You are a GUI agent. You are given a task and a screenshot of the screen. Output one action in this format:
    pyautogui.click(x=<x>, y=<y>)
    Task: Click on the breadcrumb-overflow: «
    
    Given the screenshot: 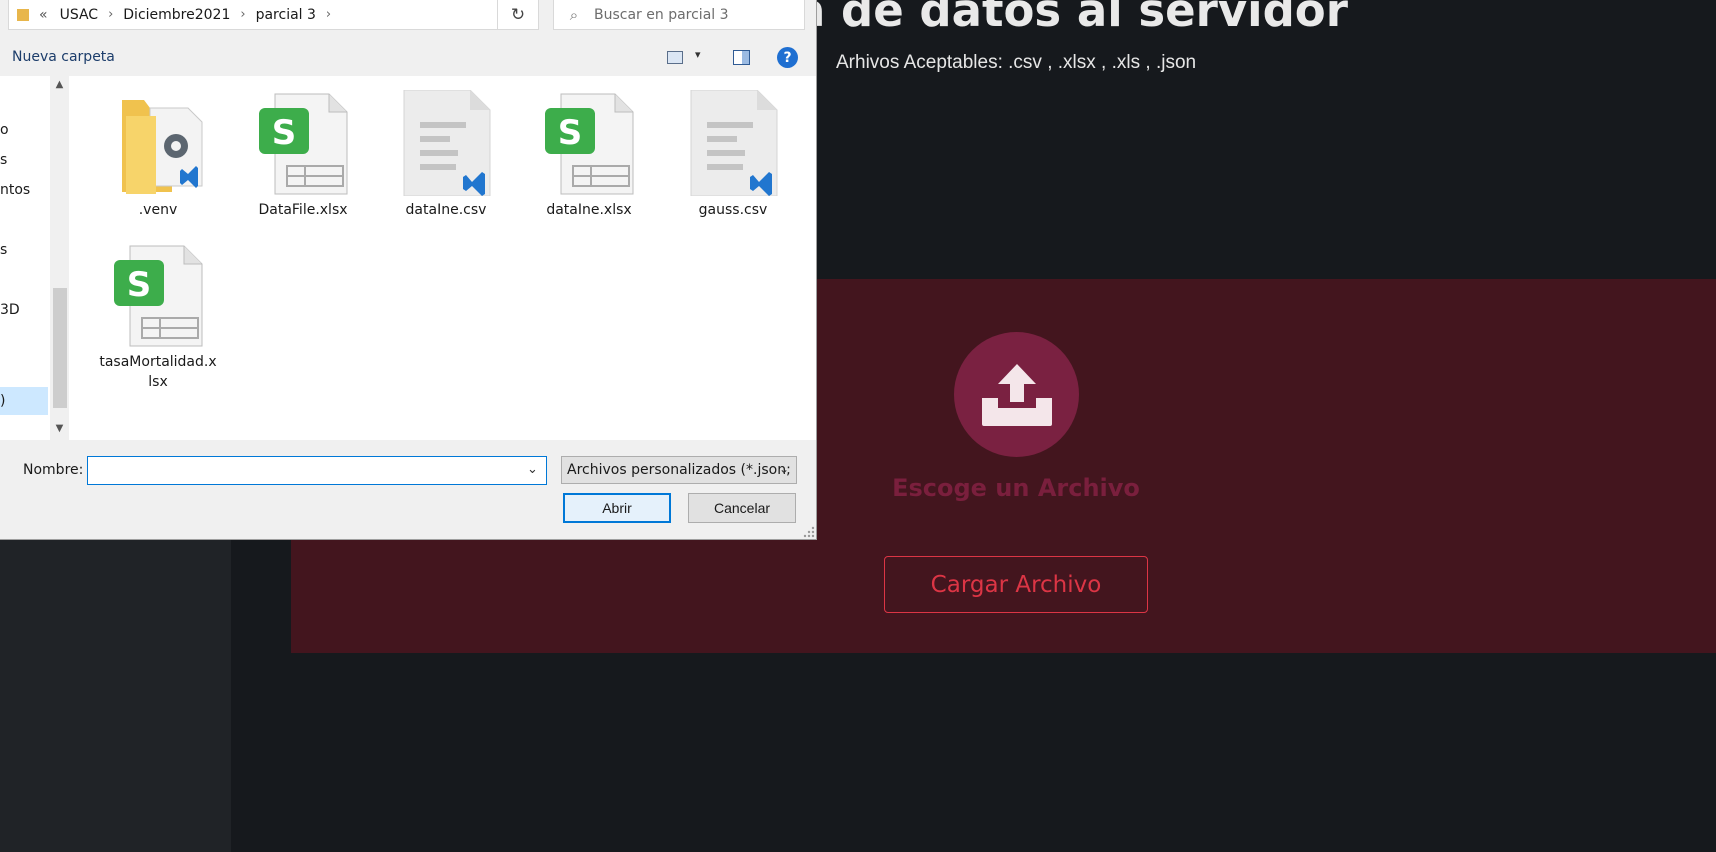 What is the action you would take?
    pyautogui.click(x=43, y=15)
    